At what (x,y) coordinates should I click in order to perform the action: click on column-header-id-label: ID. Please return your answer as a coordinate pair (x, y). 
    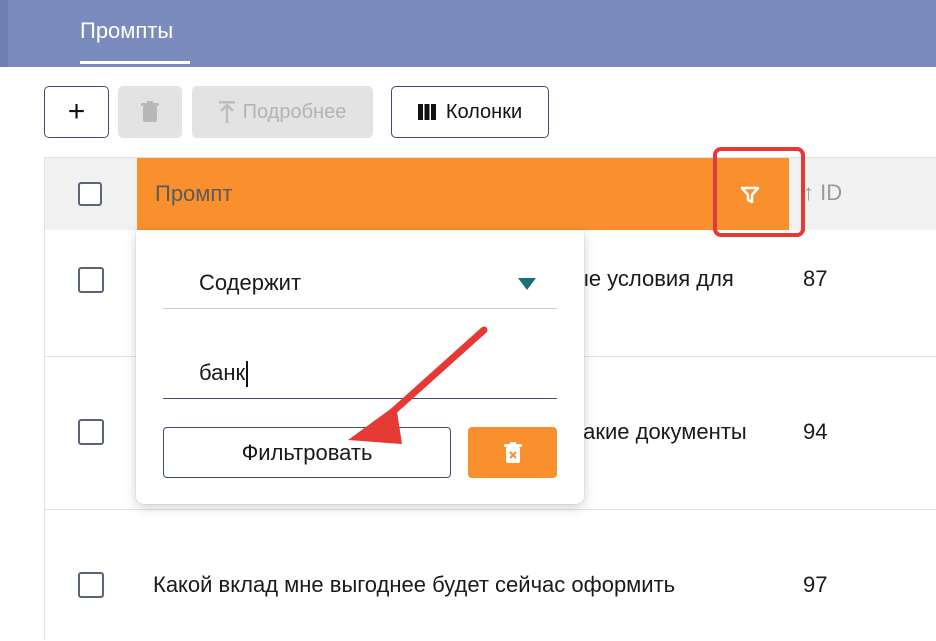
    Looking at the image, I should click on (831, 192).